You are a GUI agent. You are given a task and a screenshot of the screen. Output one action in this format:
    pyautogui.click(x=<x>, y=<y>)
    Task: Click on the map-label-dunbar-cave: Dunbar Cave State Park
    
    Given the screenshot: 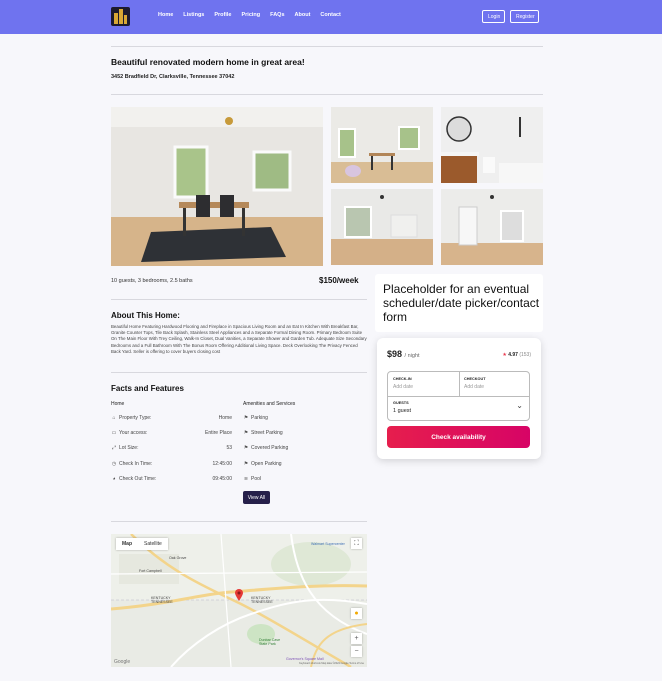 What is the action you would take?
    pyautogui.click(x=270, y=642)
    